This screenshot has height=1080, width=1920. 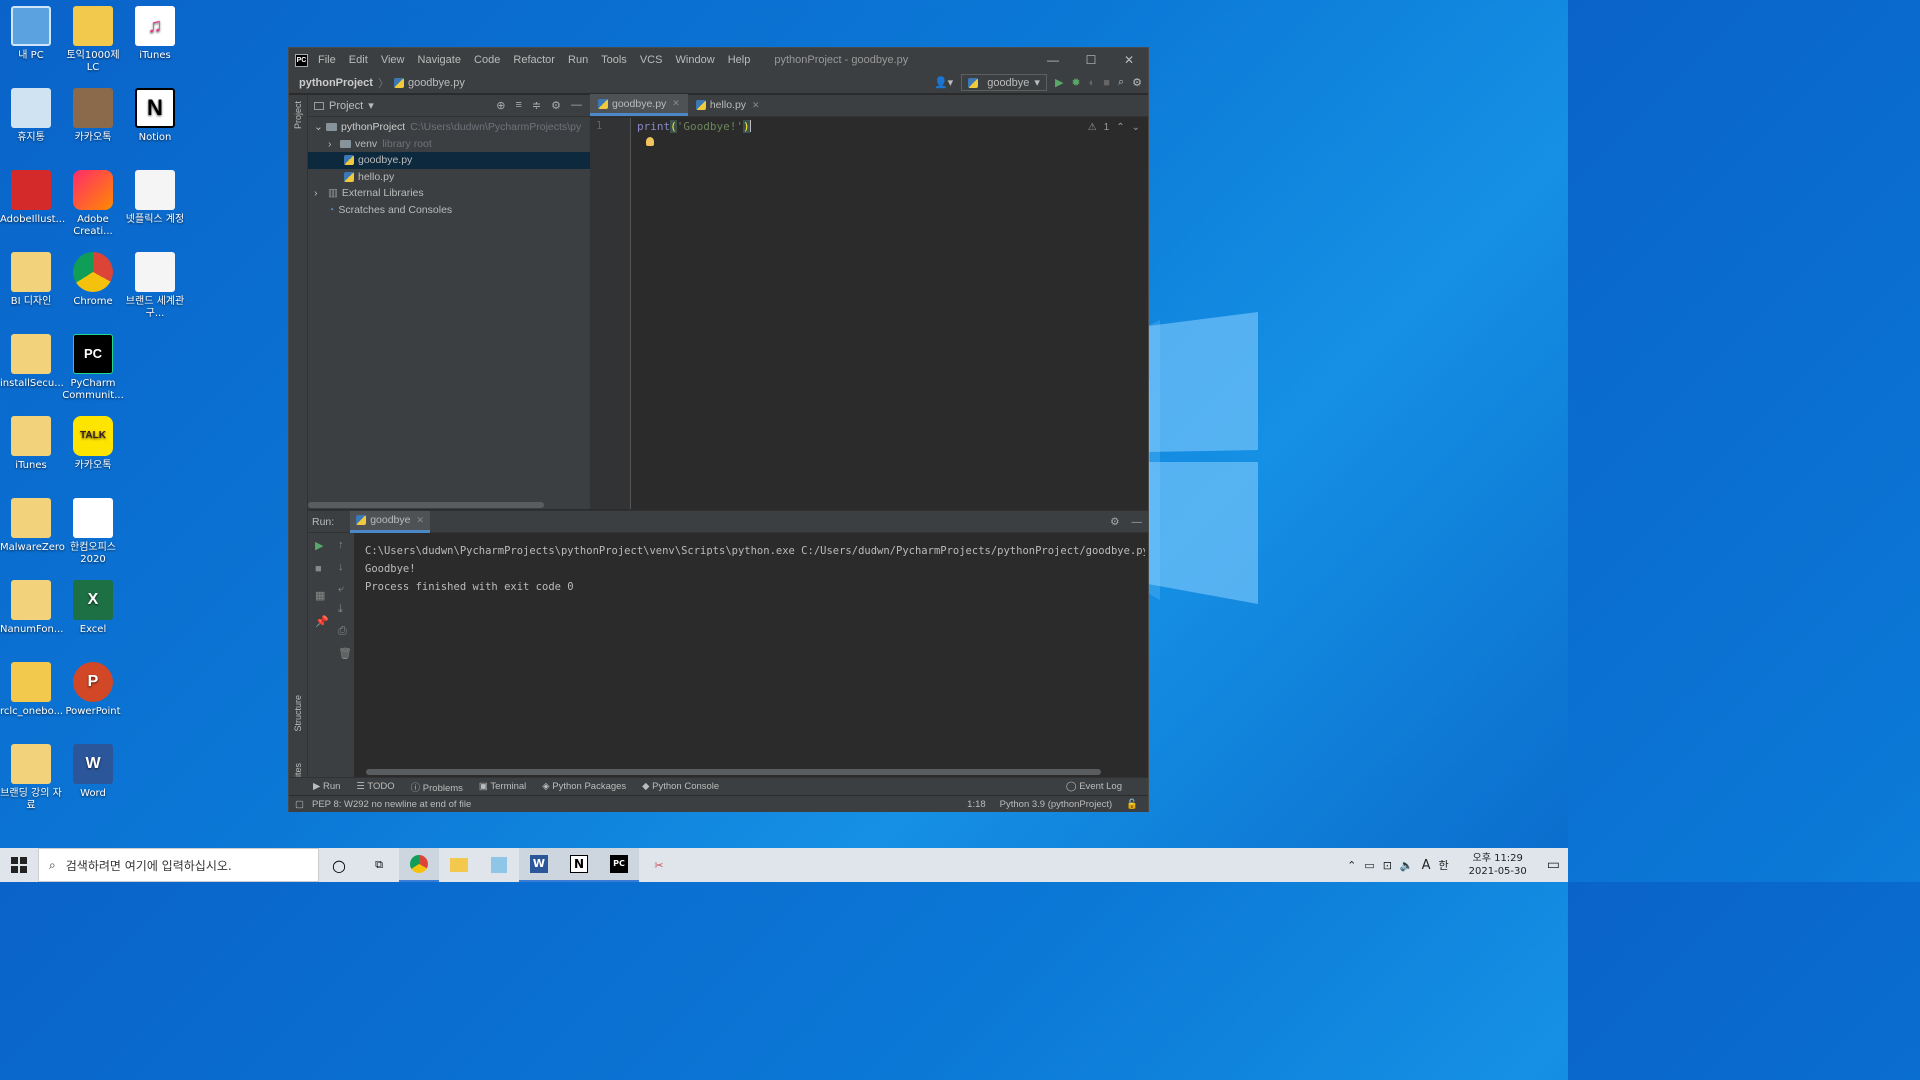 What do you see at coordinates (93, 608) in the screenshot?
I see `desktop-icon-excel: X Excel` at bounding box center [93, 608].